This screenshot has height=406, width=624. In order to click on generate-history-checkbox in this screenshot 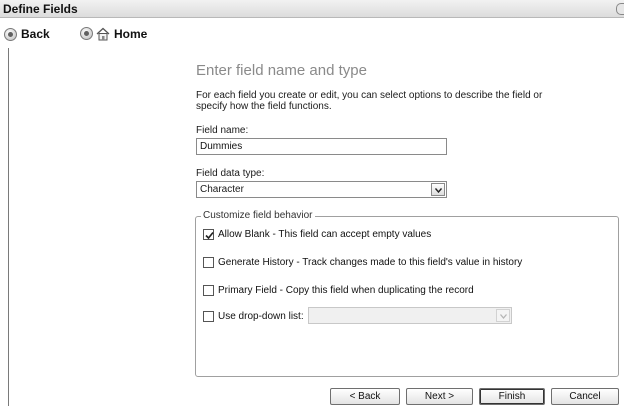, I will do `click(208, 262)`.